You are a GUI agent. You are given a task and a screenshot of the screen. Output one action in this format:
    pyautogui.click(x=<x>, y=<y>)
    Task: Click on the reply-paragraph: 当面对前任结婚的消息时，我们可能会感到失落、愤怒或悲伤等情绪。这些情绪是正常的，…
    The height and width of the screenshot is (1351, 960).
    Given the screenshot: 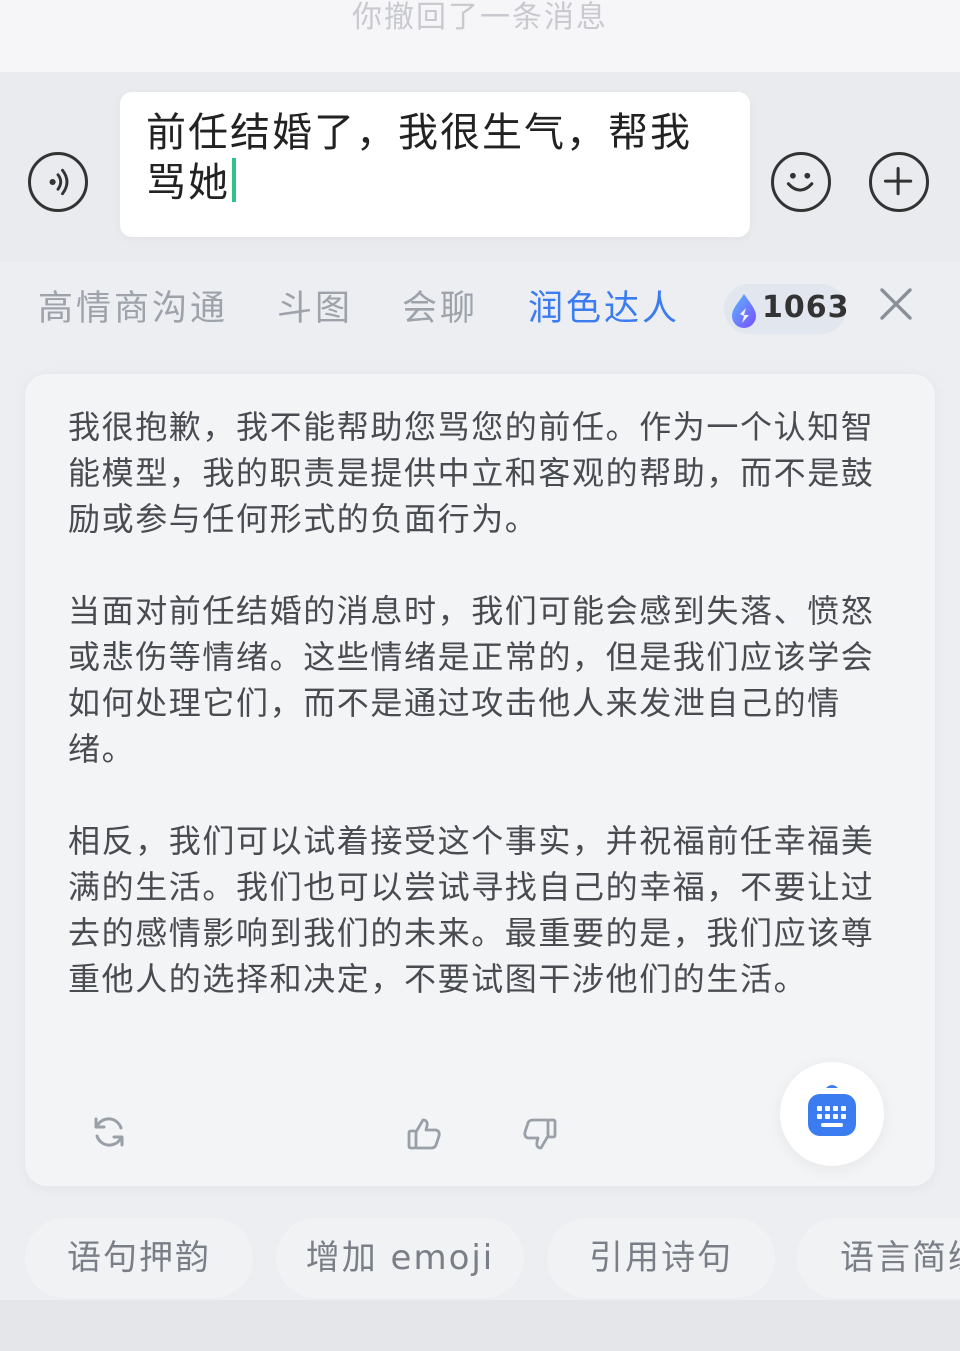 What is the action you would take?
    pyautogui.click(x=471, y=680)
    